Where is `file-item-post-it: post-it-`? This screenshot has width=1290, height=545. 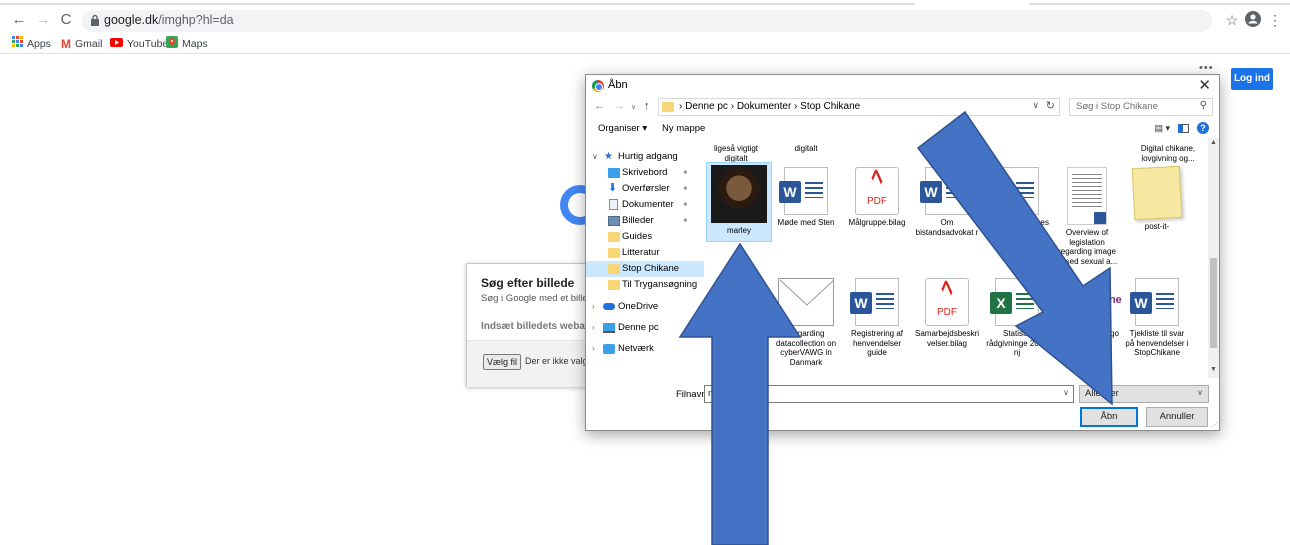 file-item-post-it: post-it- is located at coordinates (1157, 198).